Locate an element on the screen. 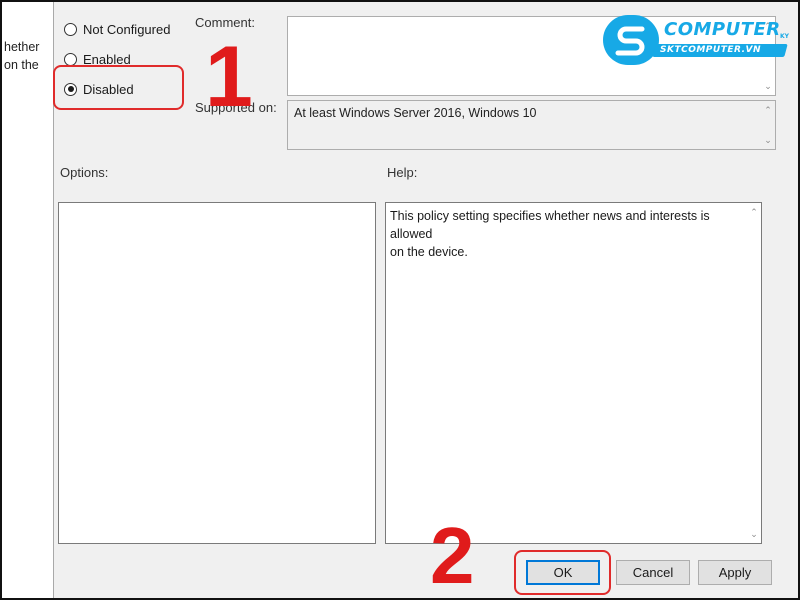 The image size is (800, 600). step-number-1: 1 is located at coordinates (229, 77).